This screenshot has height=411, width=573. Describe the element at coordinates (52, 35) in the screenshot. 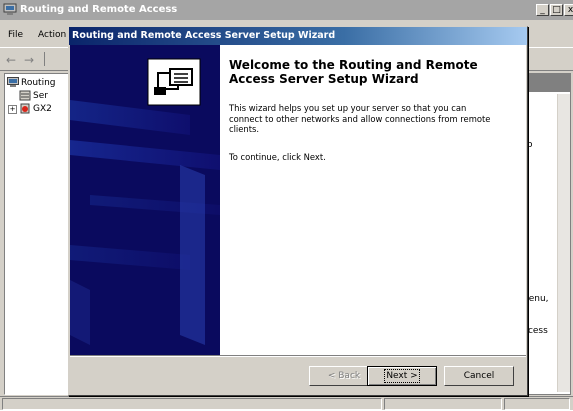

I see `menu-action: Action` at that location.